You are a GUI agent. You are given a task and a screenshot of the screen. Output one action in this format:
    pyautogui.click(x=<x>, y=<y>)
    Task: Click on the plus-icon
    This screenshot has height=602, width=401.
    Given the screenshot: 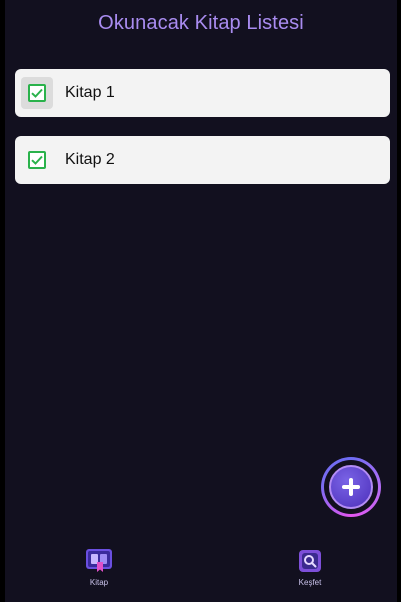 What is the action you would take?
    pyautogui.click(x=351, y=487)
    